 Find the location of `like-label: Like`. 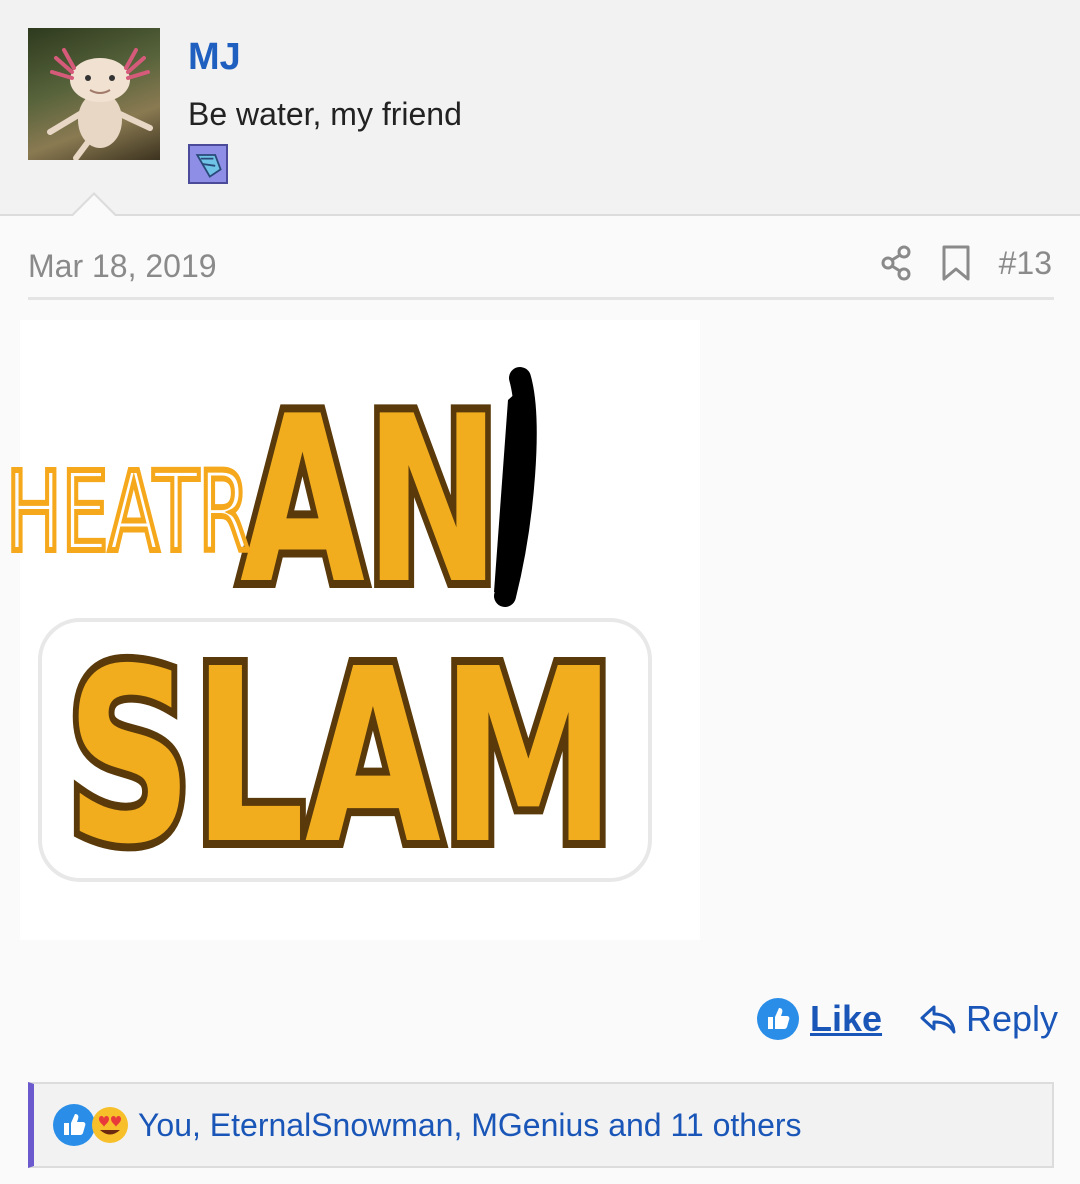

like-label: Like is located at coordinates (846, 1018).